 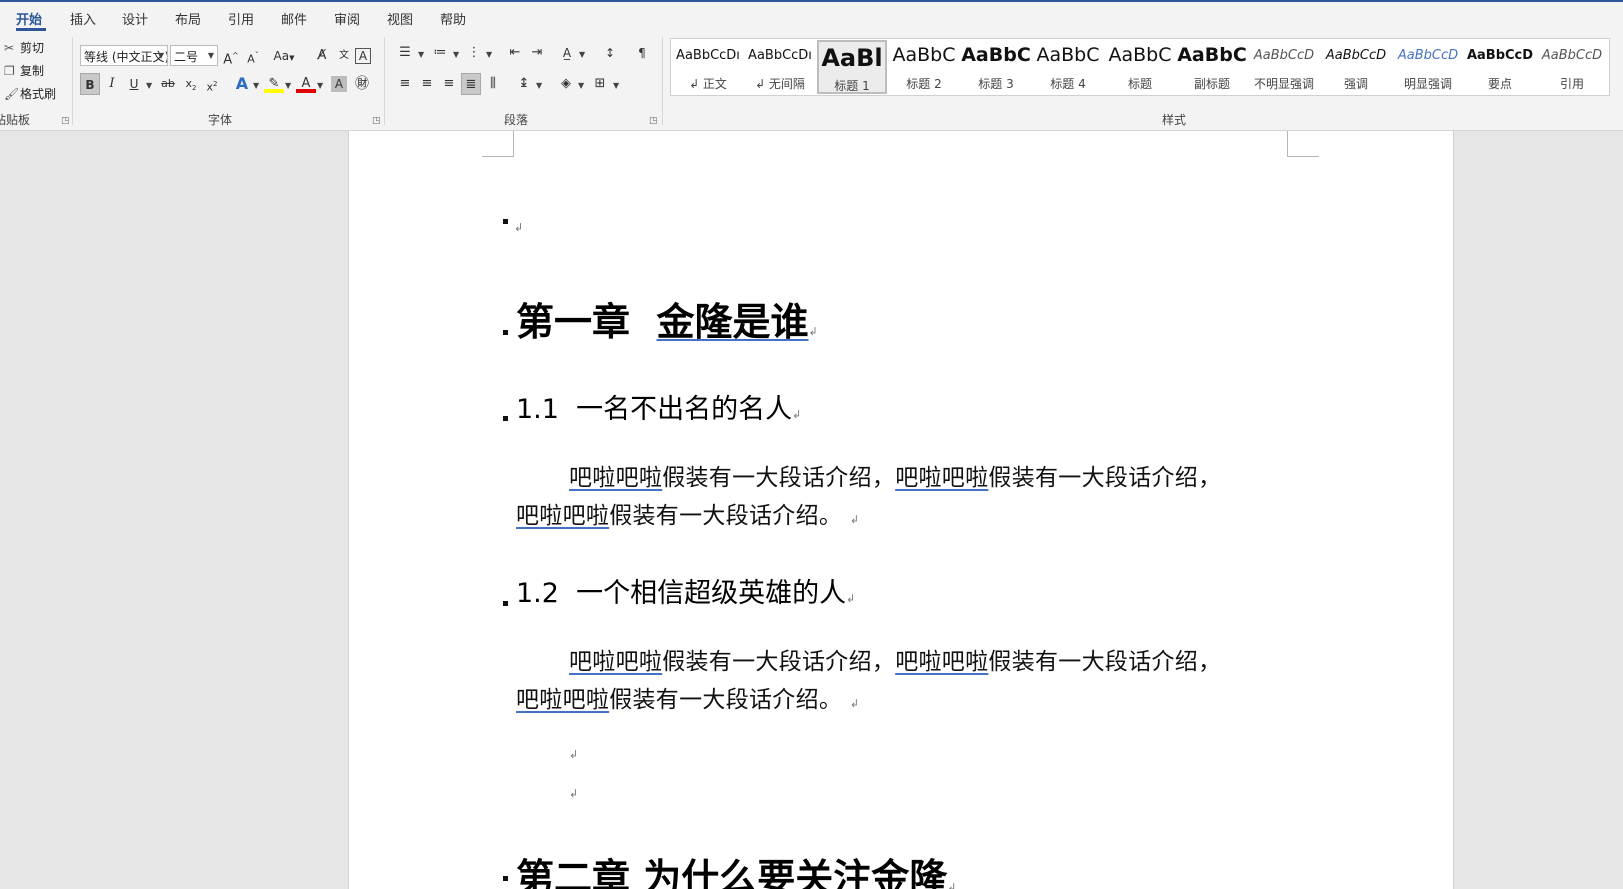 What do you see at coordinates (400, 18) in the screenshot?
I see `tab-view: 视图` at bounding box center [400, 18].